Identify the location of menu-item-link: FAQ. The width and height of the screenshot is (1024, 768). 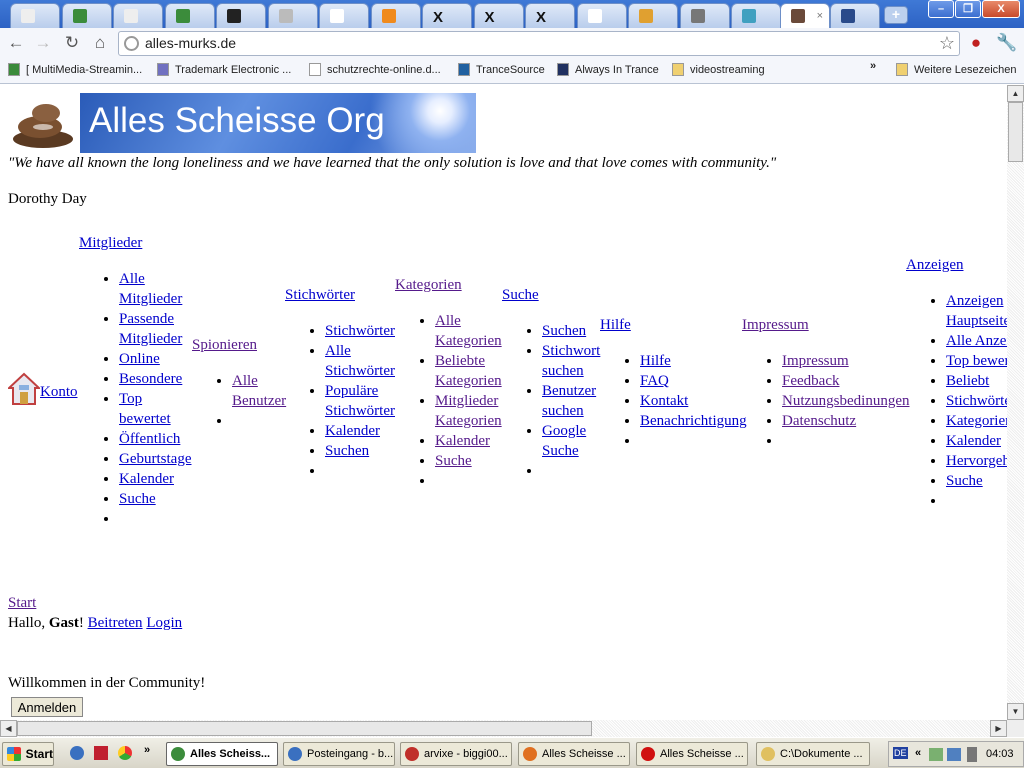
(654, 381).